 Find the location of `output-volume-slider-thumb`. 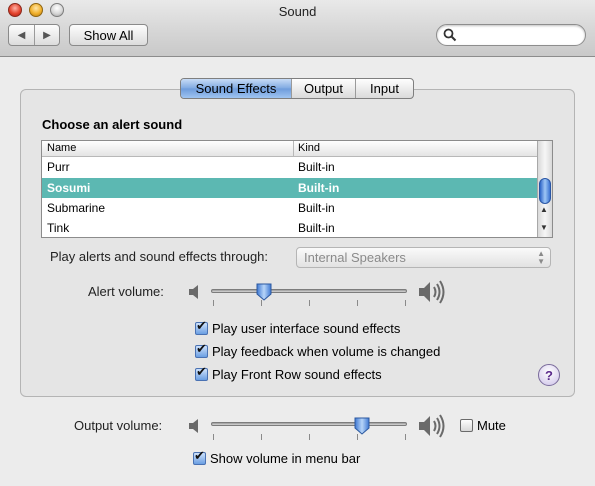

output-volume-slider-thumb is located at coordinates (362, 426).